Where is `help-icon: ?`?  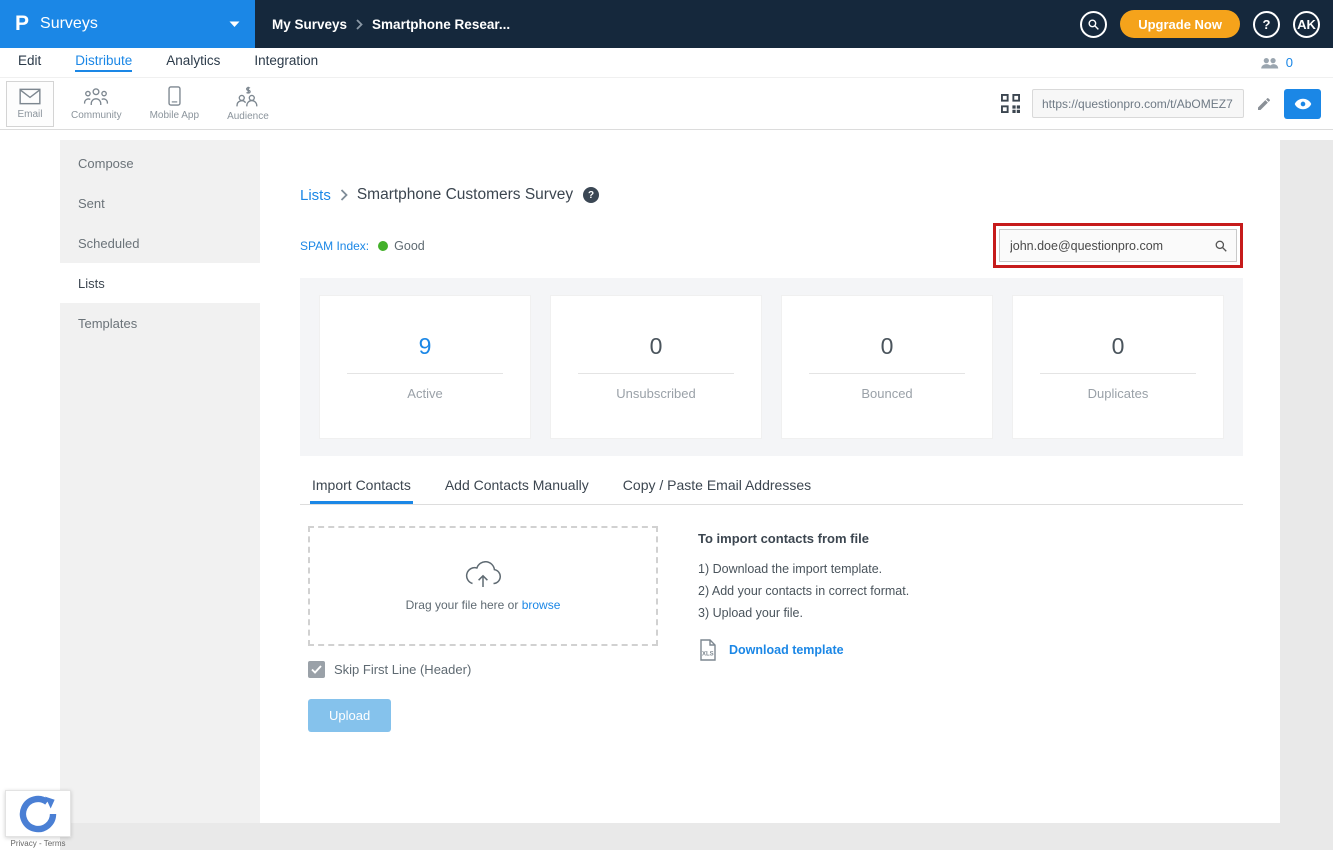 help-icon: ? is located at coordinates (1266, 24).